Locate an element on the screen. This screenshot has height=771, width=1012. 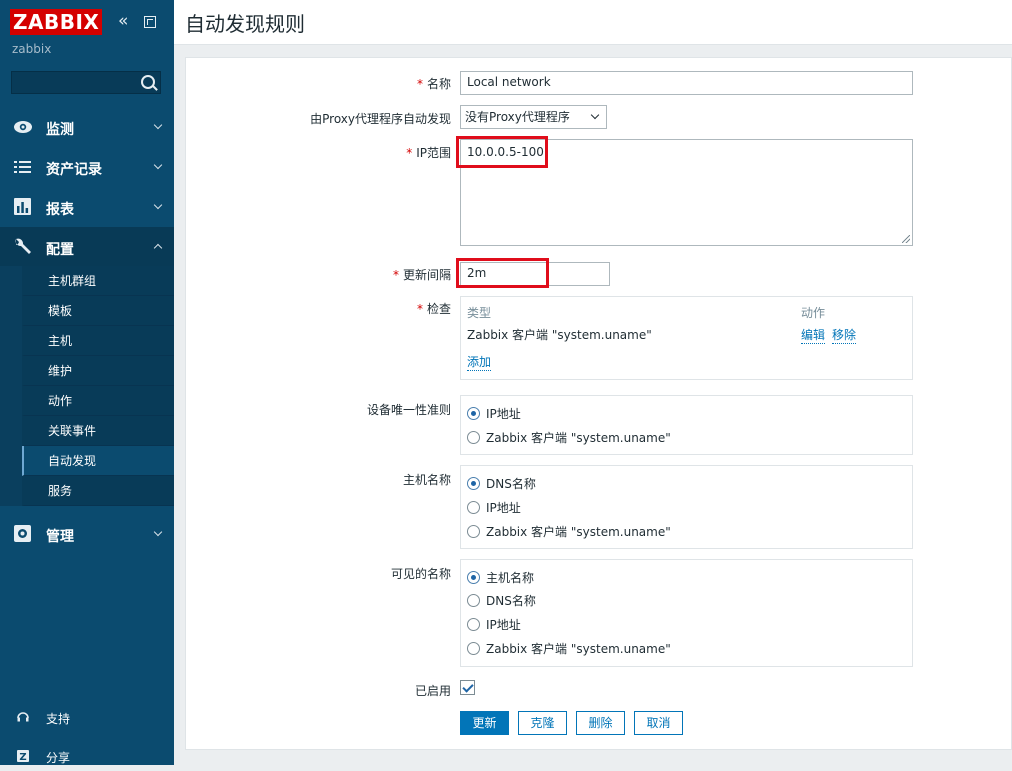
nav-configuration-label: 配置 is located at coordinates (60, 250).